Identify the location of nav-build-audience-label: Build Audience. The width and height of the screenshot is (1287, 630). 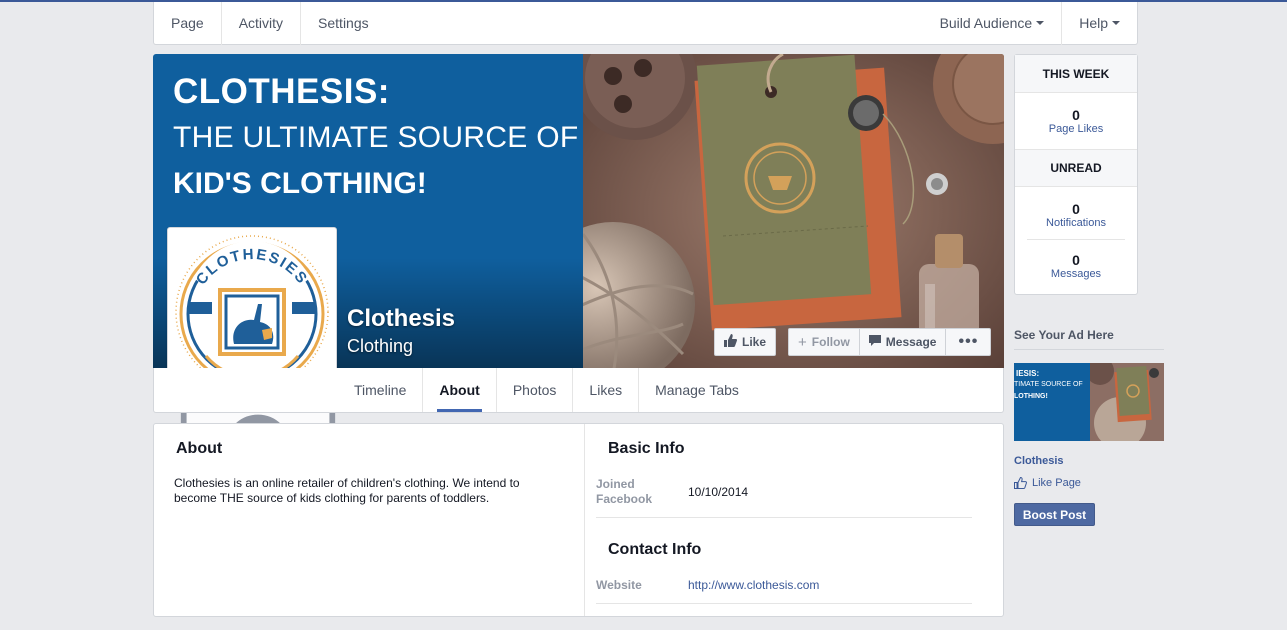
(986, 23).